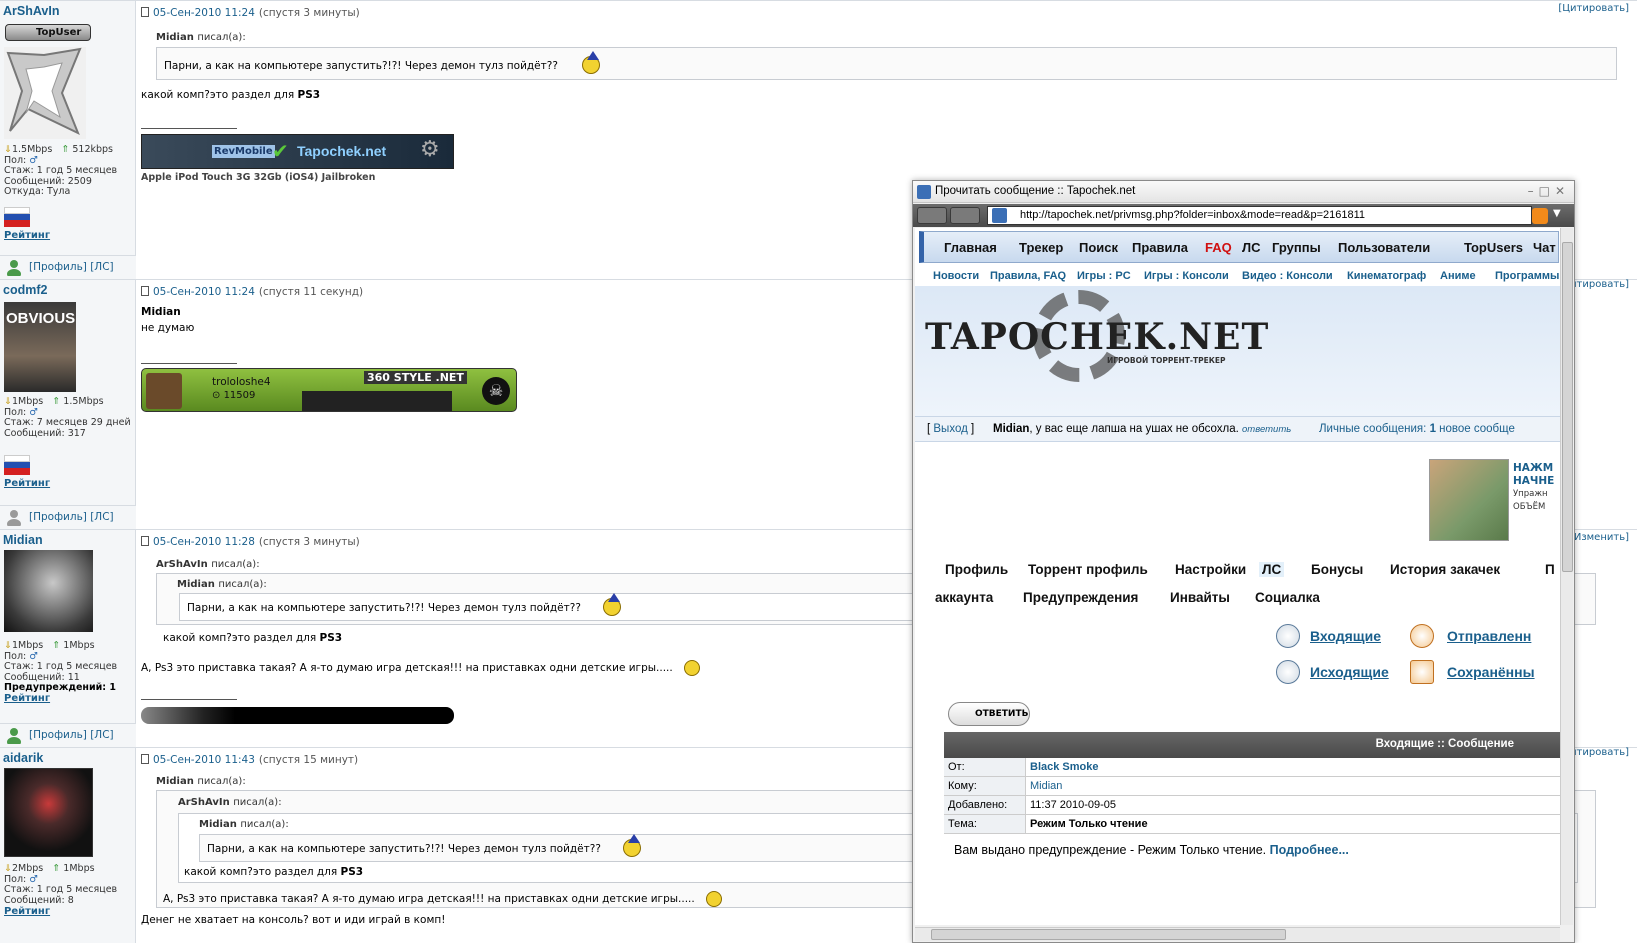 The height and width of the screenshot is (943, 1637). Describe the element at coordinates (1098, 247) in the screenshot. I see `nav-search: Поиск` at that location.